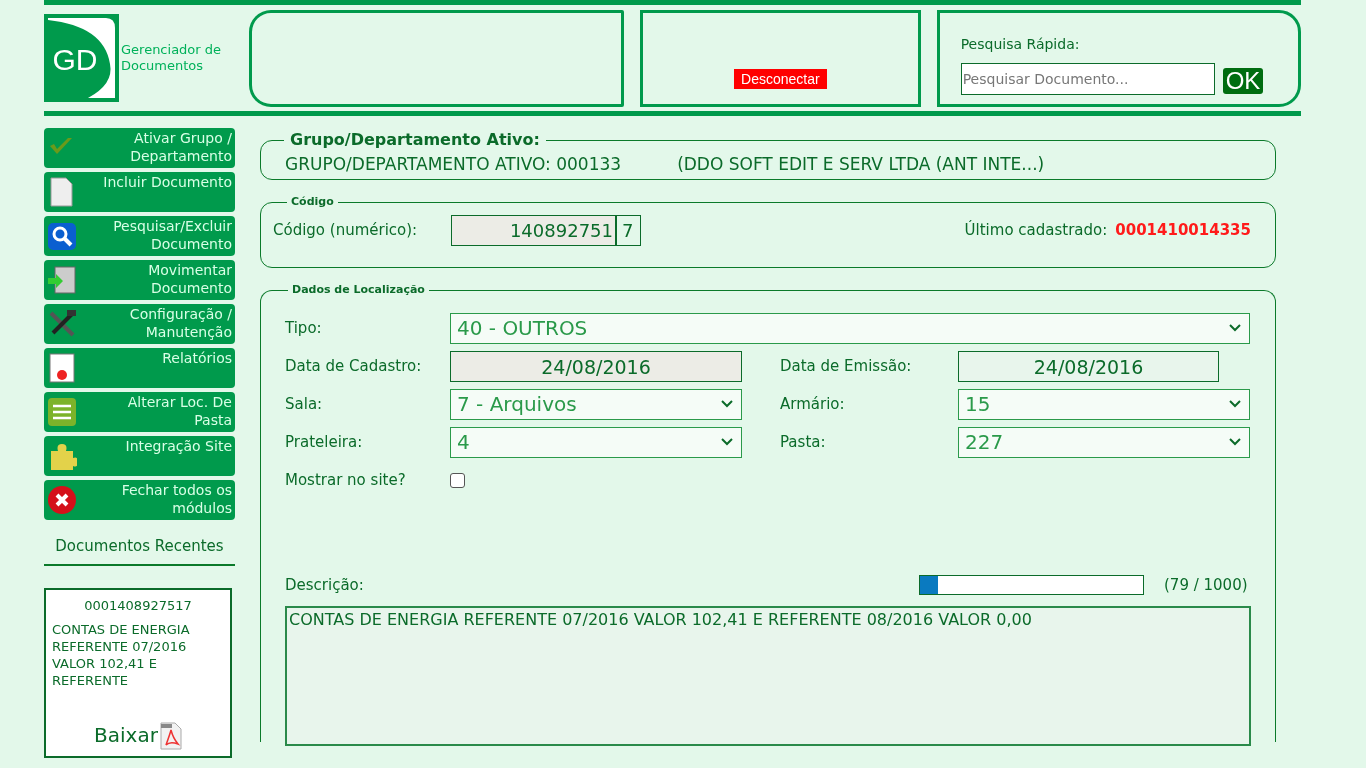  I want to click on tools-icon, so click(62, 324).